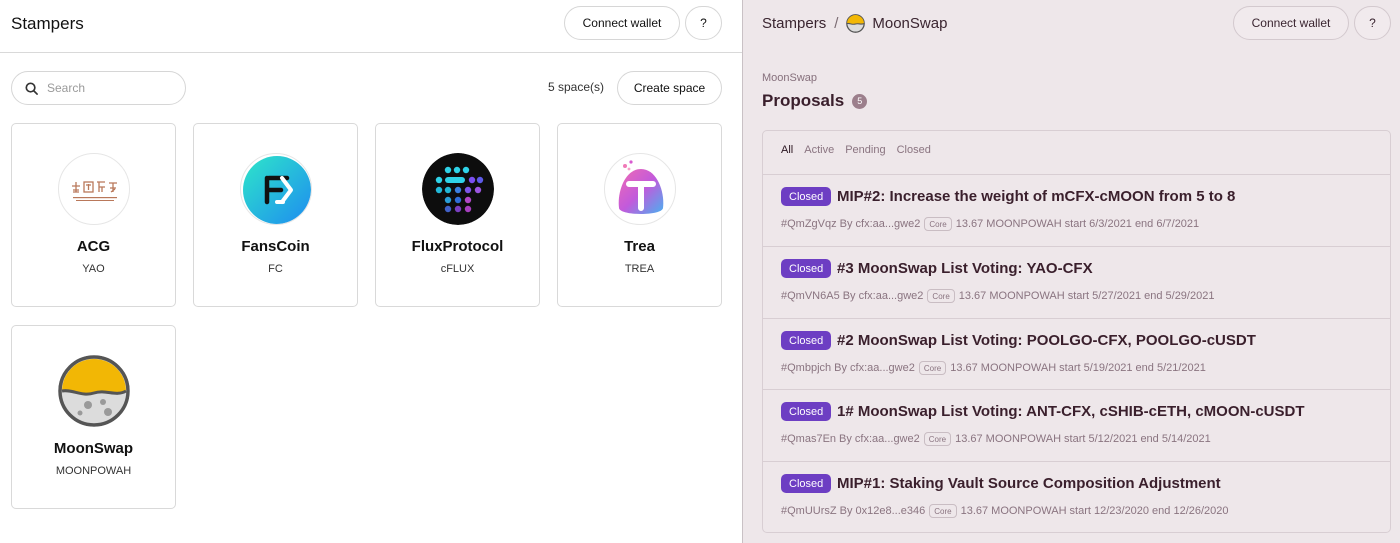 The height and width of the screenshot is (543, 1400). Describe the element at coordinates (371, 26) in the screenshot. I see `top-bar: Stampers Connect wallet ?` at that location.